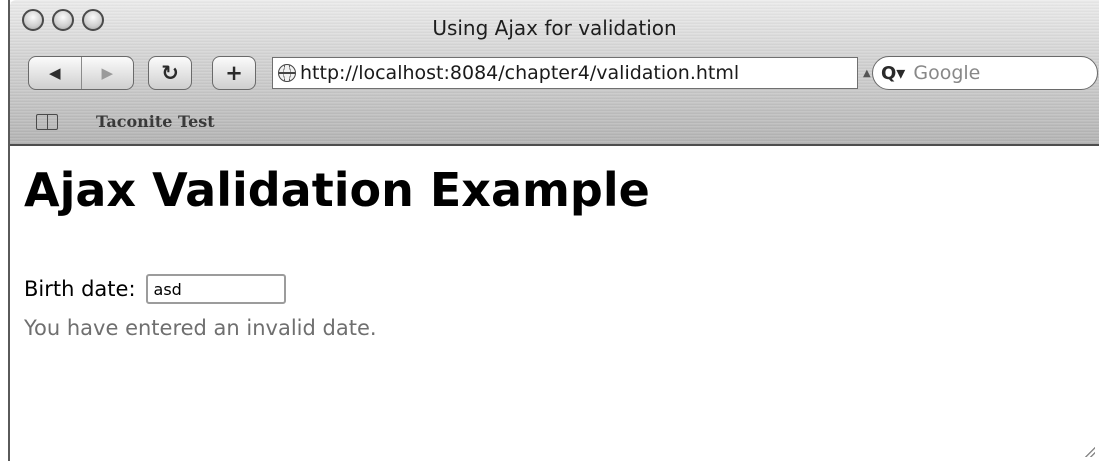 The height and width of the screenshot is (461, 1099). I want to click on back-arrow-icon: ◀, so click(54, 73).